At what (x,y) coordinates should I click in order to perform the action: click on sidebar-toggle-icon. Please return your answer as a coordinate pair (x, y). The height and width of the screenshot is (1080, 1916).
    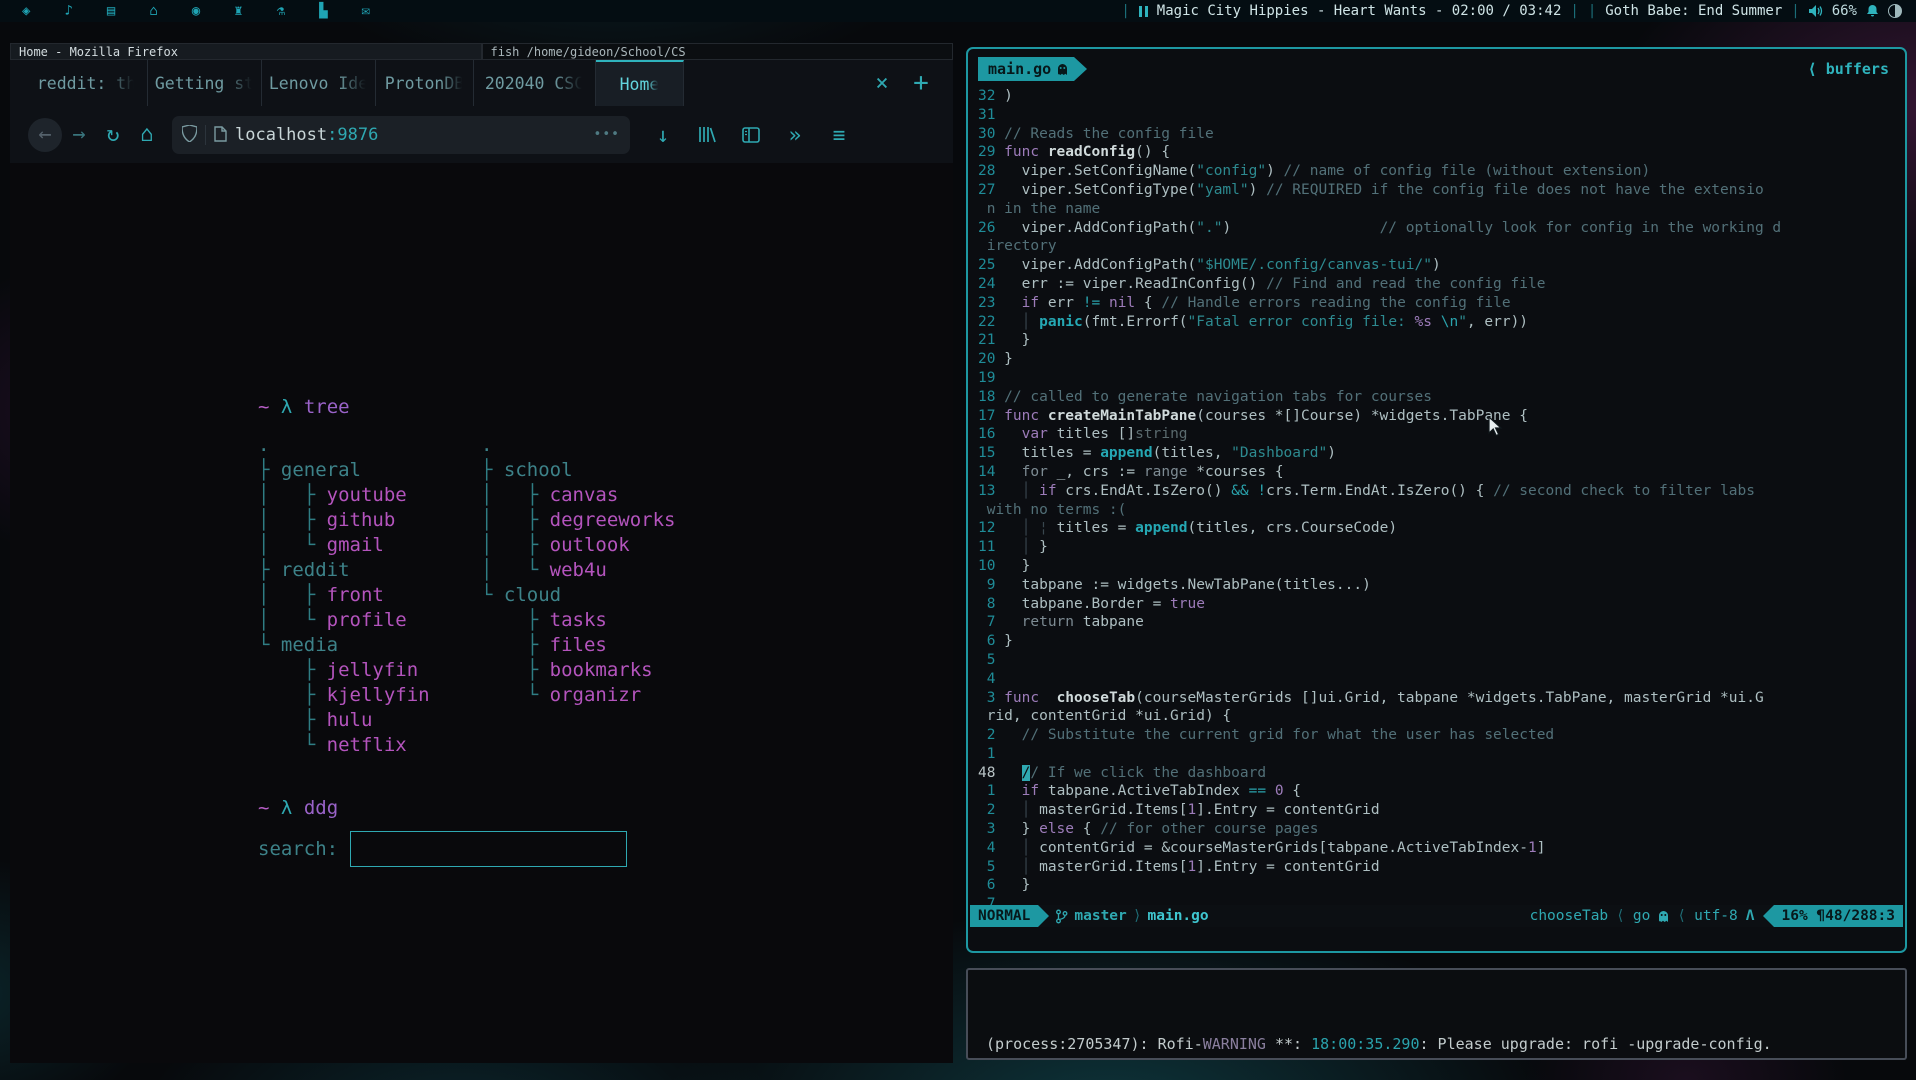
    Looking at the image, I should click on (751, 135).